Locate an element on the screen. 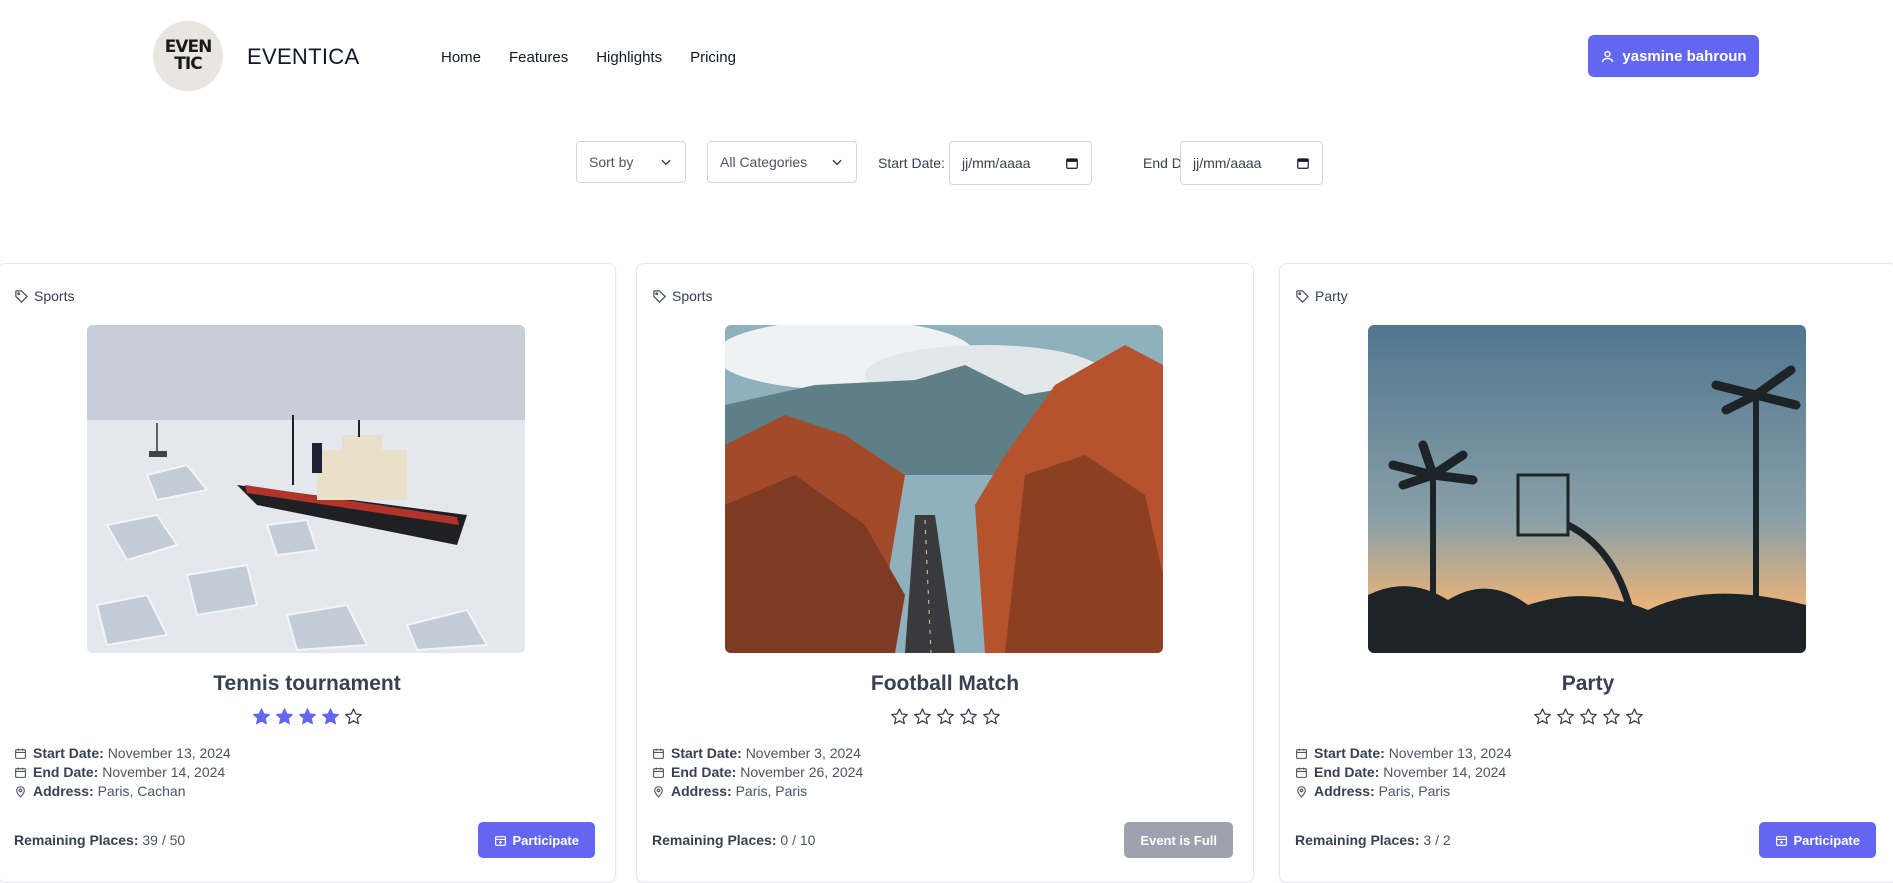 This screenshot has width=1893, height=883. remaining-places: Remaining Places: 39 / 50 is located at coordinates (99, 840).